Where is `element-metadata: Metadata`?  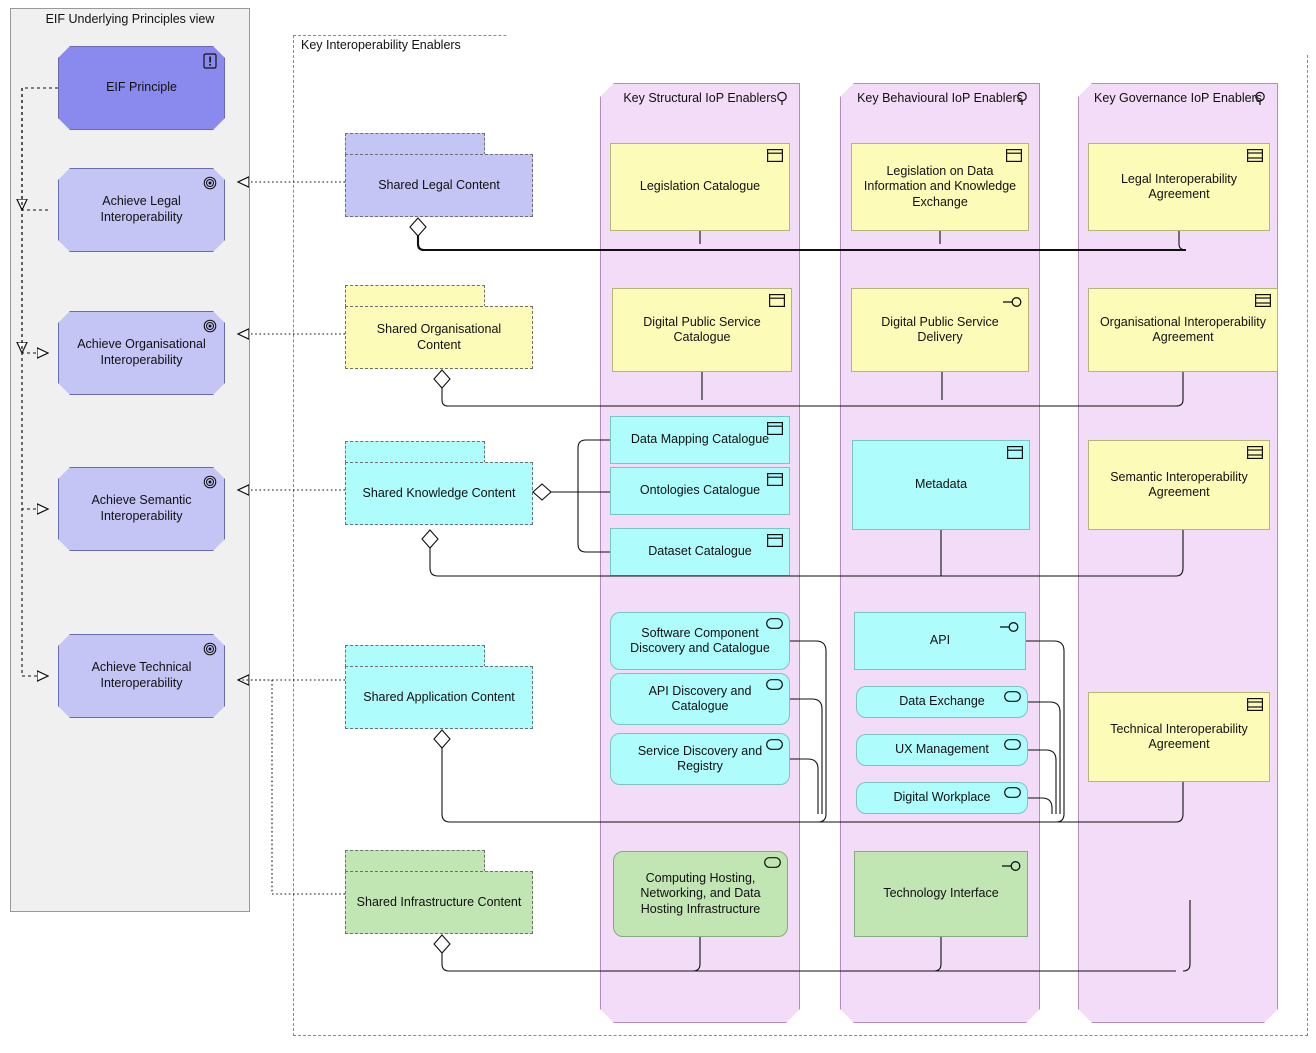 element-metadata: Metadata is located at coordinates (941, 485).